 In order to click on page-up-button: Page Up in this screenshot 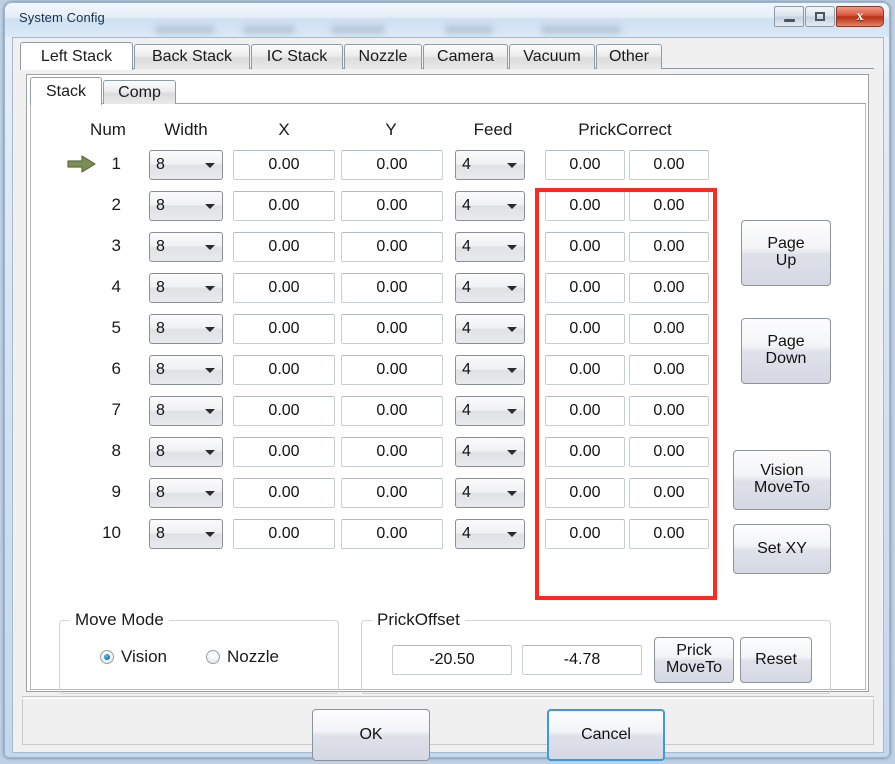, I will do `click(786, 253)`.